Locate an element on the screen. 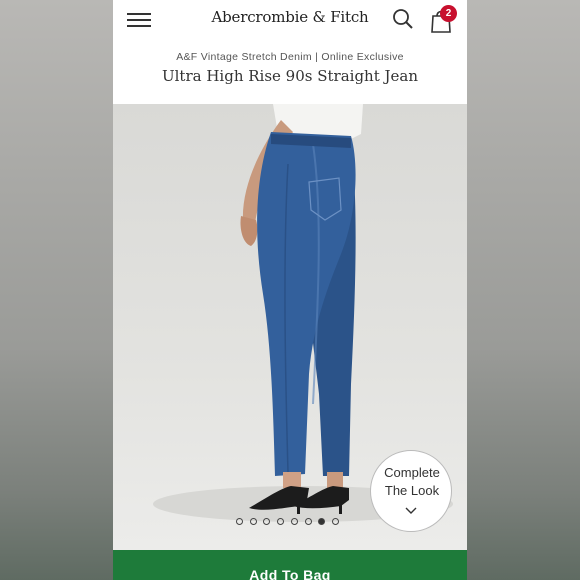  shopping-bag-button: 2 is located at coordinates (443, 20).